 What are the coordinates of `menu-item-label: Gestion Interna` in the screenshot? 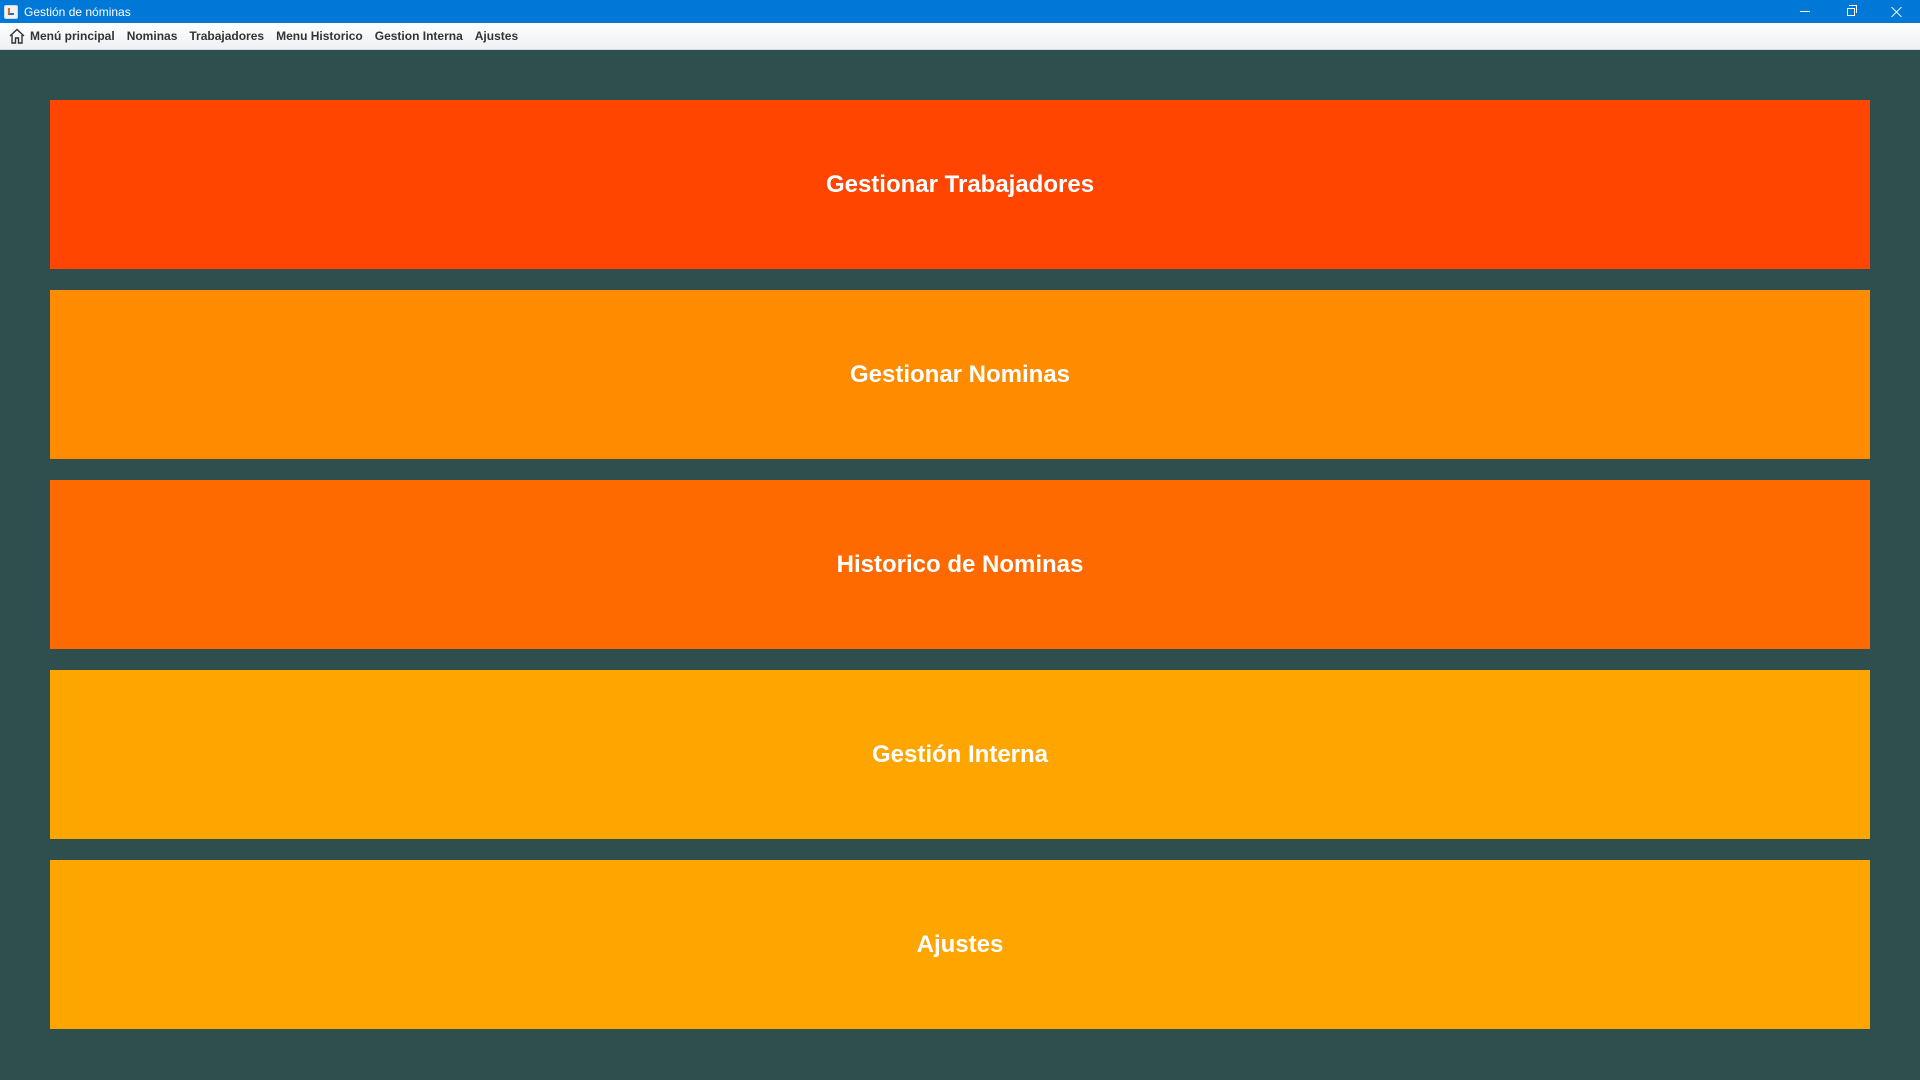 It's located at (418, 36).